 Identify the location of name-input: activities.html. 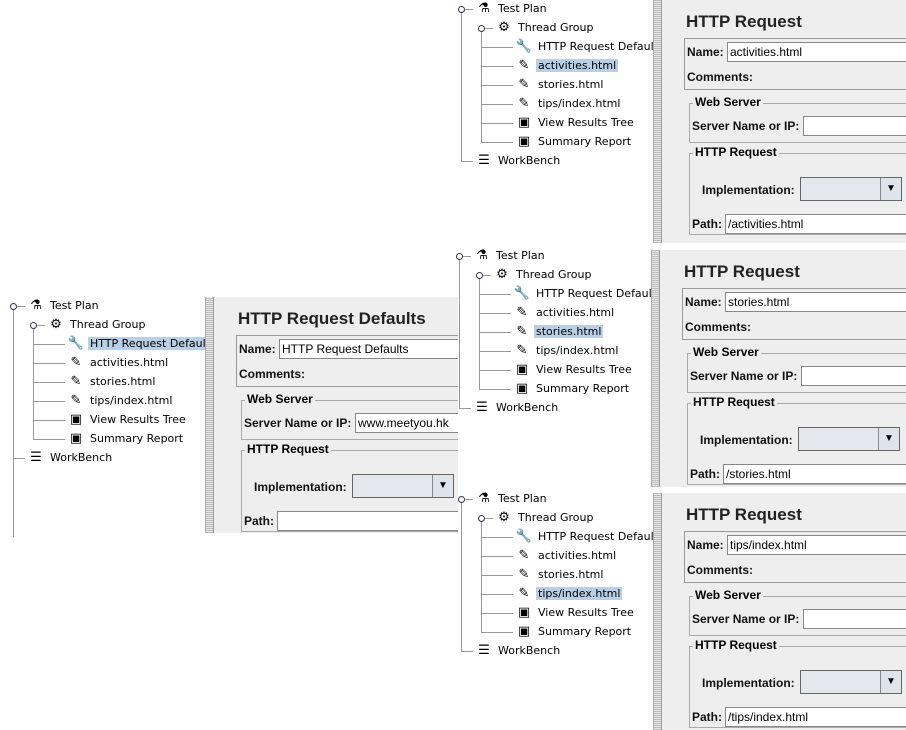
(816, 52).